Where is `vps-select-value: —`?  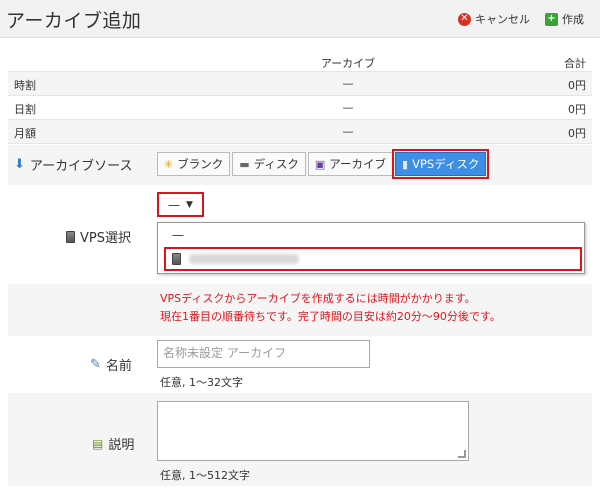 vps-select-value: — is located at coordinates (174, 204).